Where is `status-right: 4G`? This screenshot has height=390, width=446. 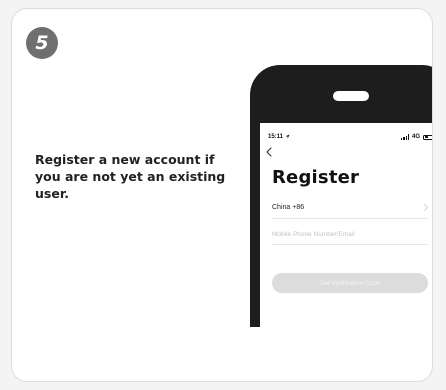 status-right: 4G is located at coordinates (416, 137).